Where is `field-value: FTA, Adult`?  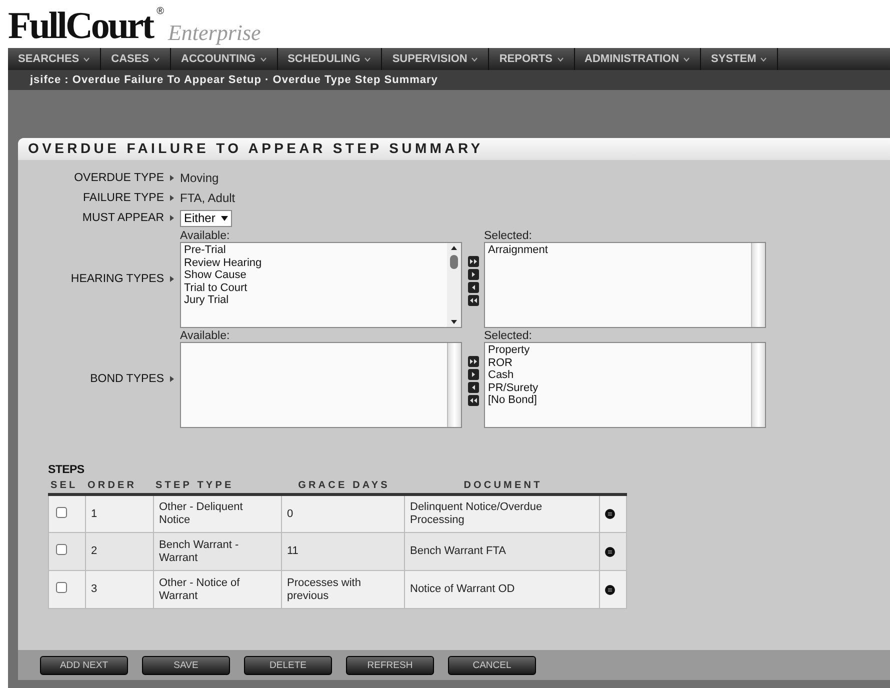 field-value: FTA, Adult is located at coordinates (208, 198).